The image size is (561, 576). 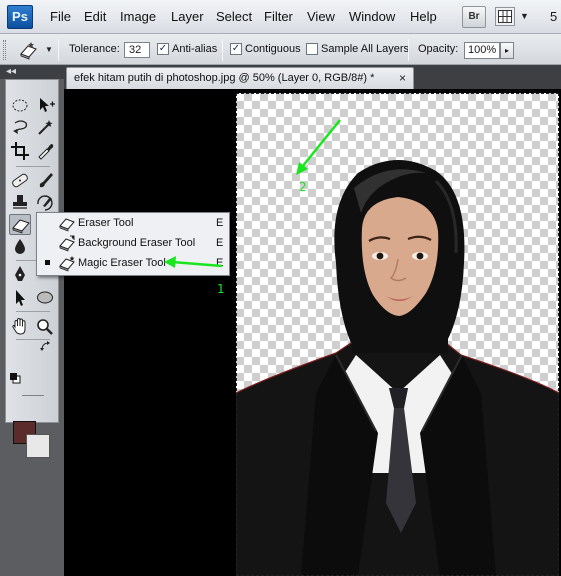 I want to click on selected-bullet-icon, so click(x=47, y=262).